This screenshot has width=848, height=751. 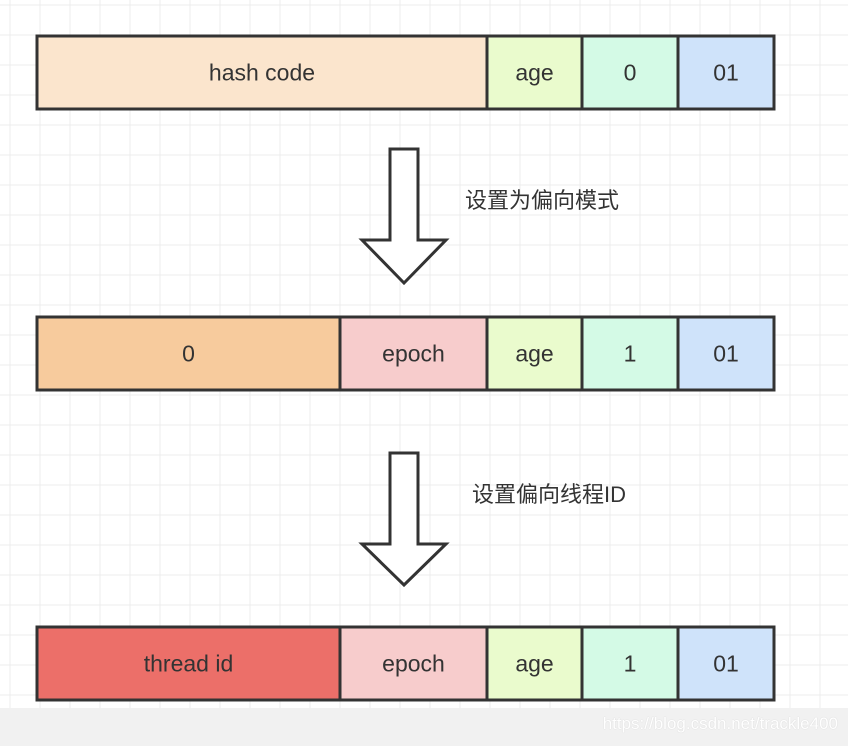 What do you see at coordinates (492, 519) in the screenshot?
I see `down-arrow: 设置偏向线程ID` at bounding box center [492, 519].